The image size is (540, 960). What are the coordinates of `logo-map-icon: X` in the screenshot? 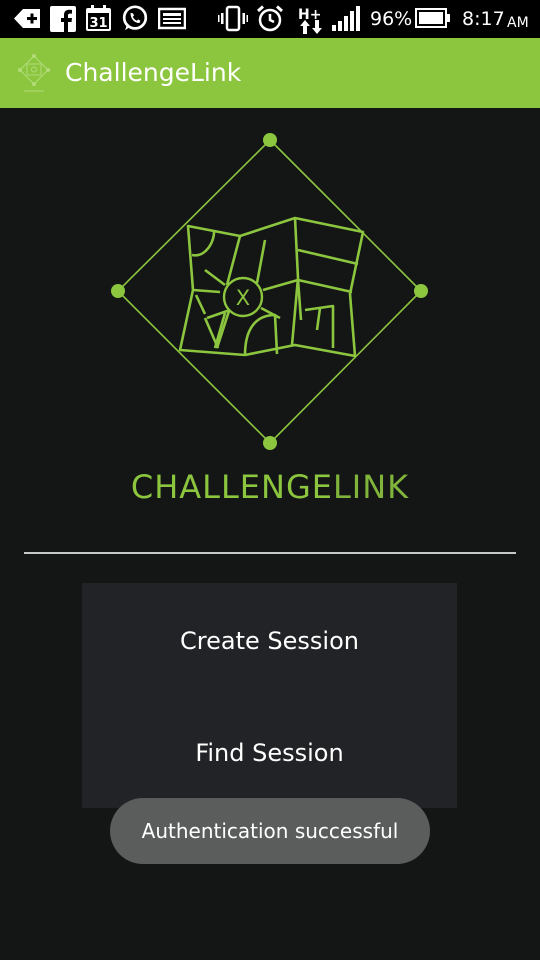 It's located at (271, 287).